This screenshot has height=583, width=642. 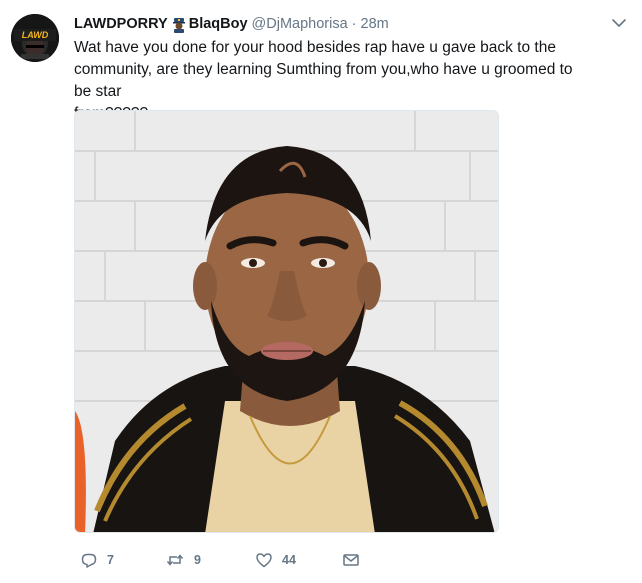 I want to click on avatar-badge-text: LAWD, so click(x=35, y=35).